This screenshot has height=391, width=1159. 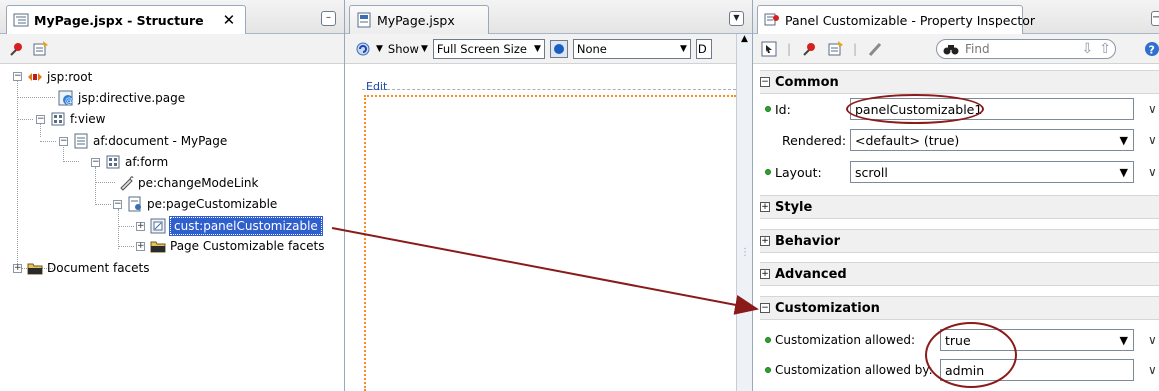 I want to click on expander-af-document: −, so click(x=63, y=141).